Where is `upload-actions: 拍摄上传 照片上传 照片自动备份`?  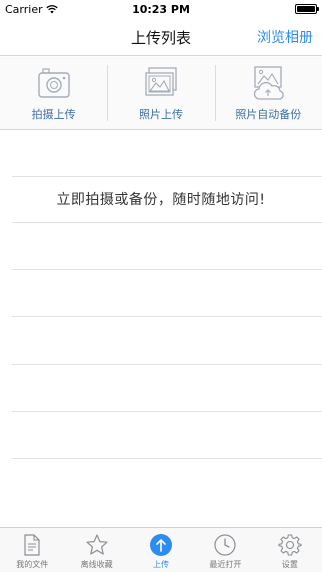 upload-actions: 拍摄上传 照片上传 照片自动备份 is located at coordinates (161, 93).